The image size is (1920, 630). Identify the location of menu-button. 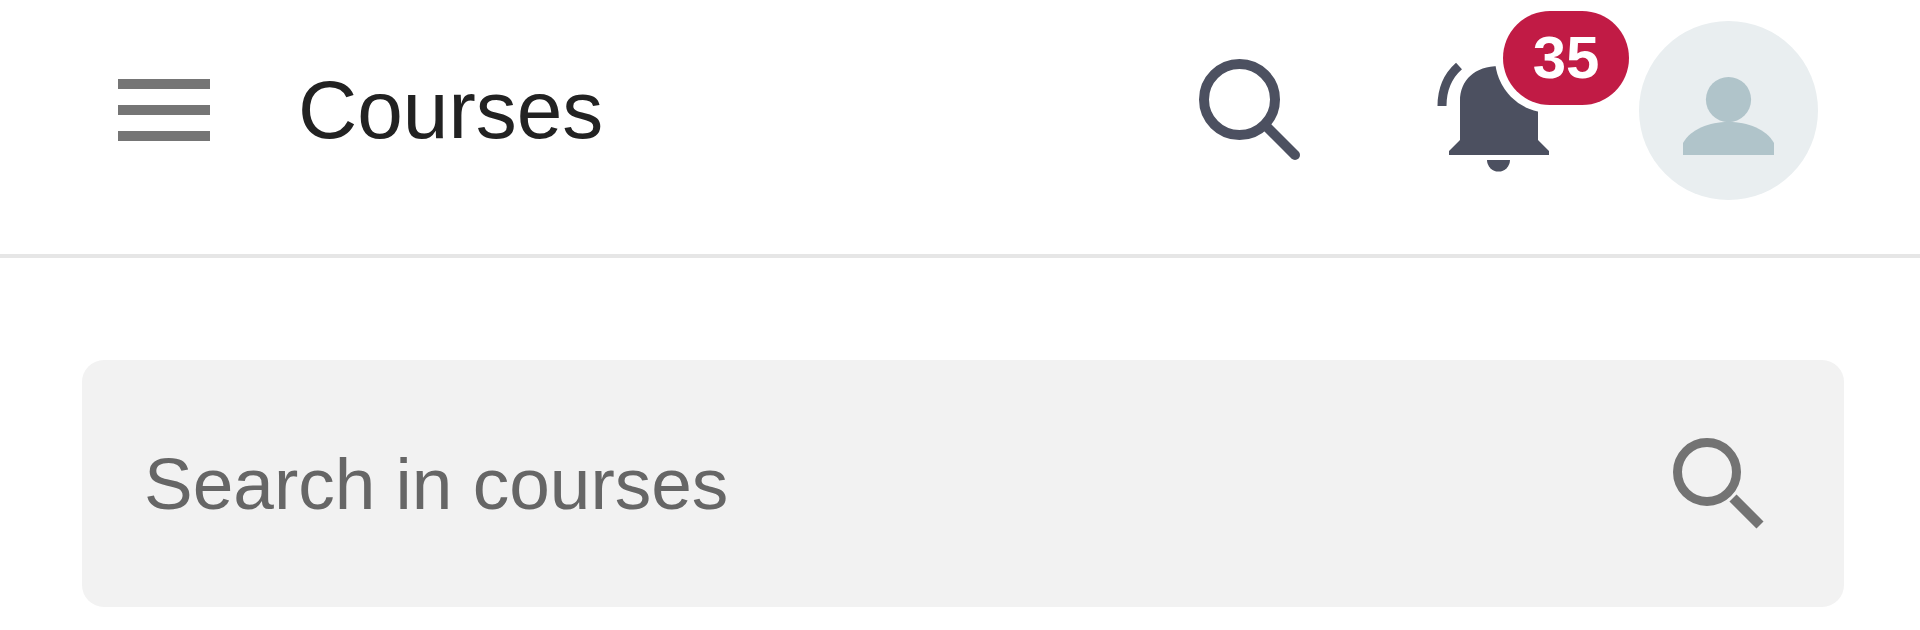
(164, 110).